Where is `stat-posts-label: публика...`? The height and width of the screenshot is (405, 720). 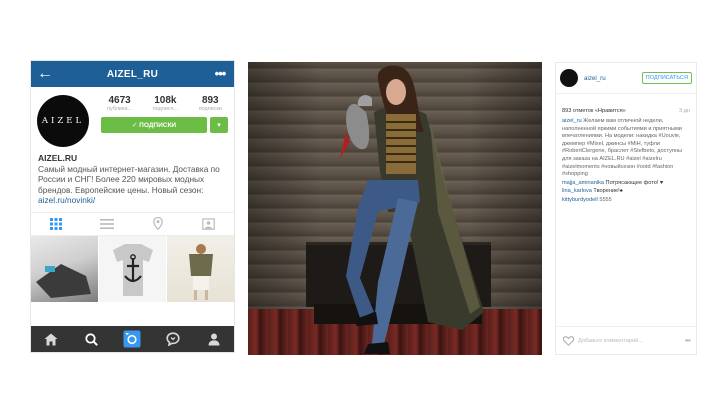 stat-posts-label: публика... is located at coordinates (120, 109).